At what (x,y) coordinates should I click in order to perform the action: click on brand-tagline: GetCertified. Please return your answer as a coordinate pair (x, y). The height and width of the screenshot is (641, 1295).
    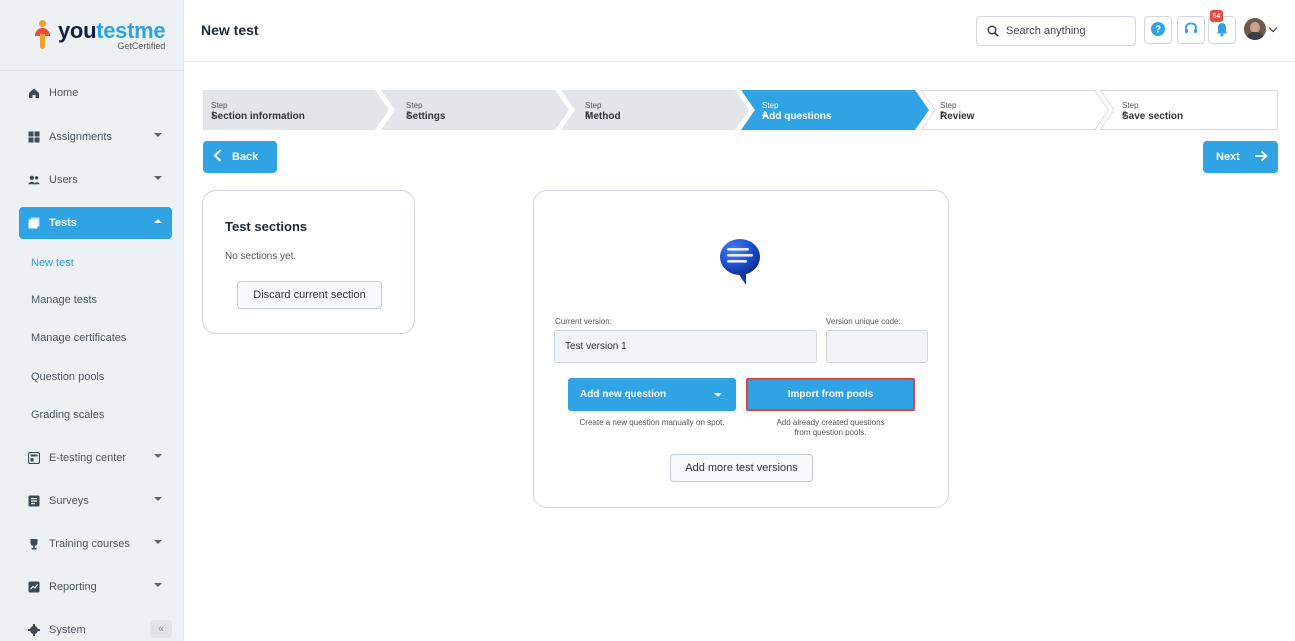
    Looking at the image, I should click on (141, 46).